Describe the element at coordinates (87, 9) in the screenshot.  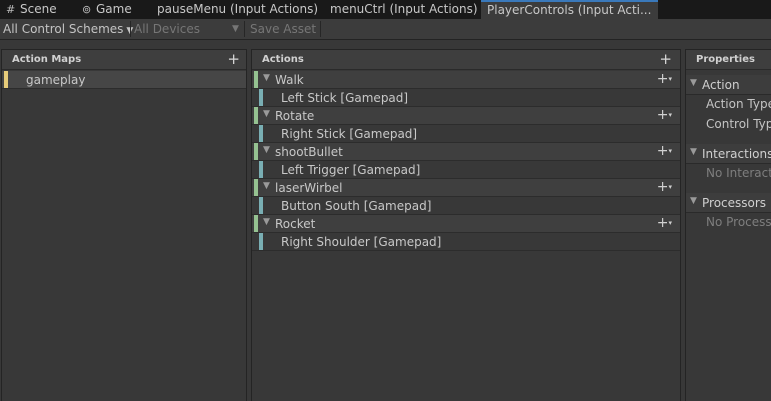
I see `gamepad-icon: ⊚` at that location.